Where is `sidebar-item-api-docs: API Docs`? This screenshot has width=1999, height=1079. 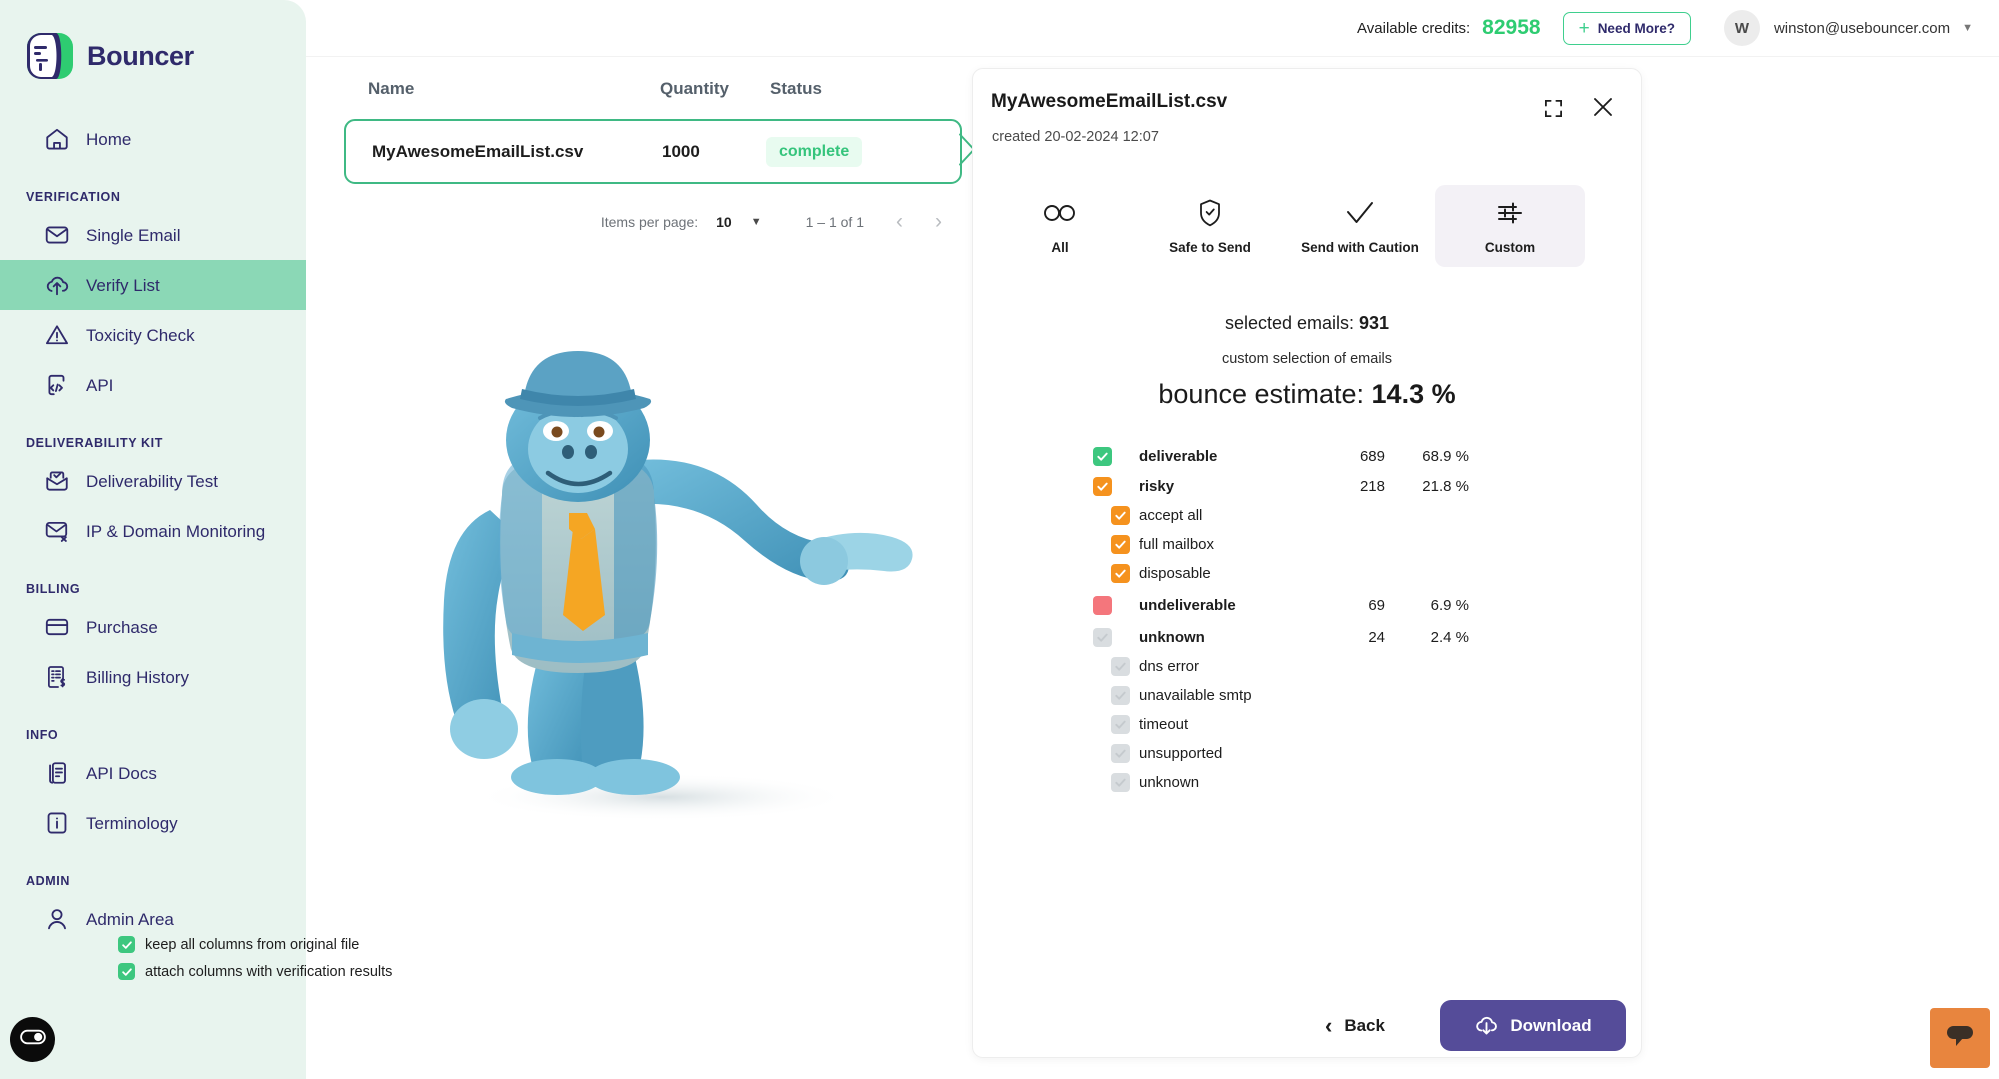
sidebar-item-api-docs: API Docs is located at coordinates (153, 773).